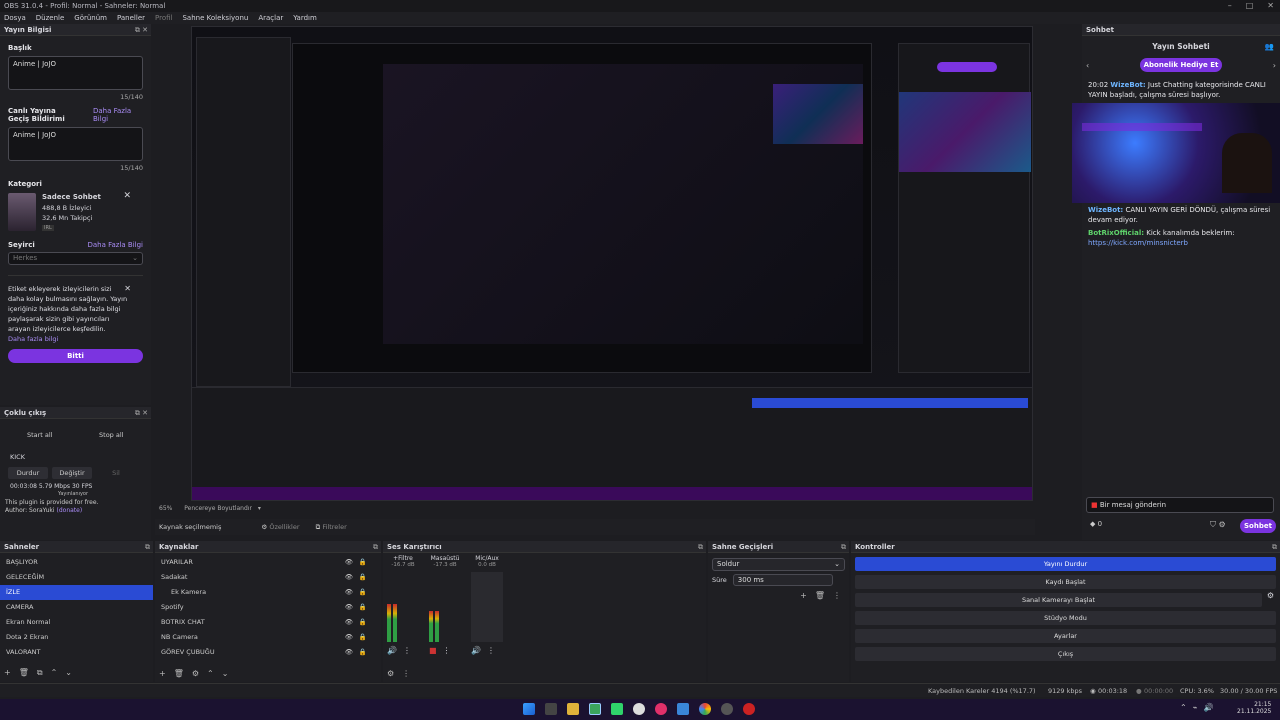  What do you see at coordinates (1087, 65) in the screenshot?
I see `chevron-left-icon: ‹` at bounding box center [1087, 65].